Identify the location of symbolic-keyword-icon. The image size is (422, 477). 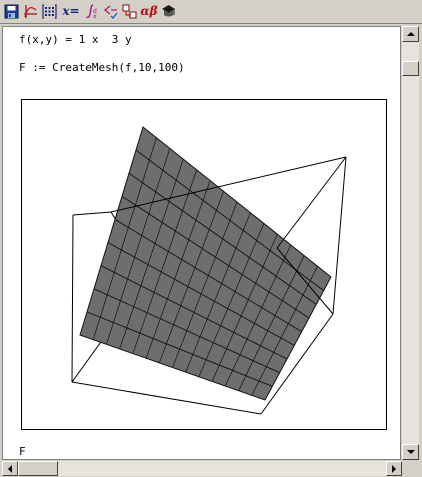
(168, 11).